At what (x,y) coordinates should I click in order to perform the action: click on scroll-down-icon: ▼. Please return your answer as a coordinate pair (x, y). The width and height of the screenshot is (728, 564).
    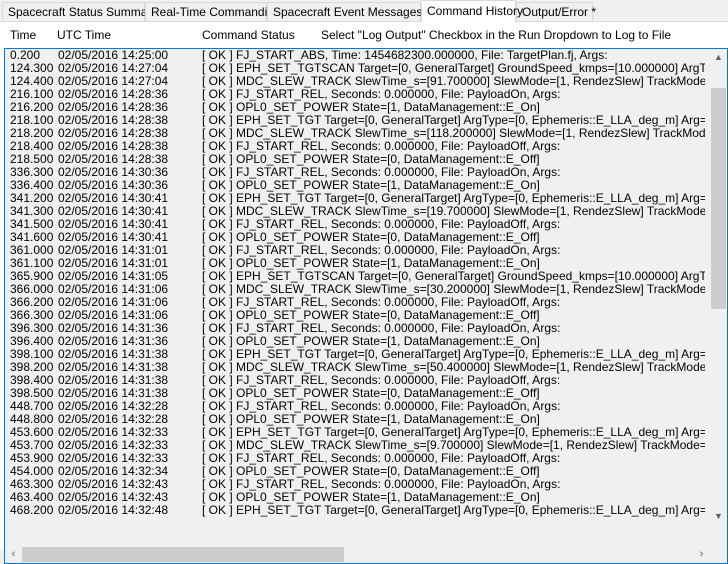
    Looking at the image, I should click on (718, 516).